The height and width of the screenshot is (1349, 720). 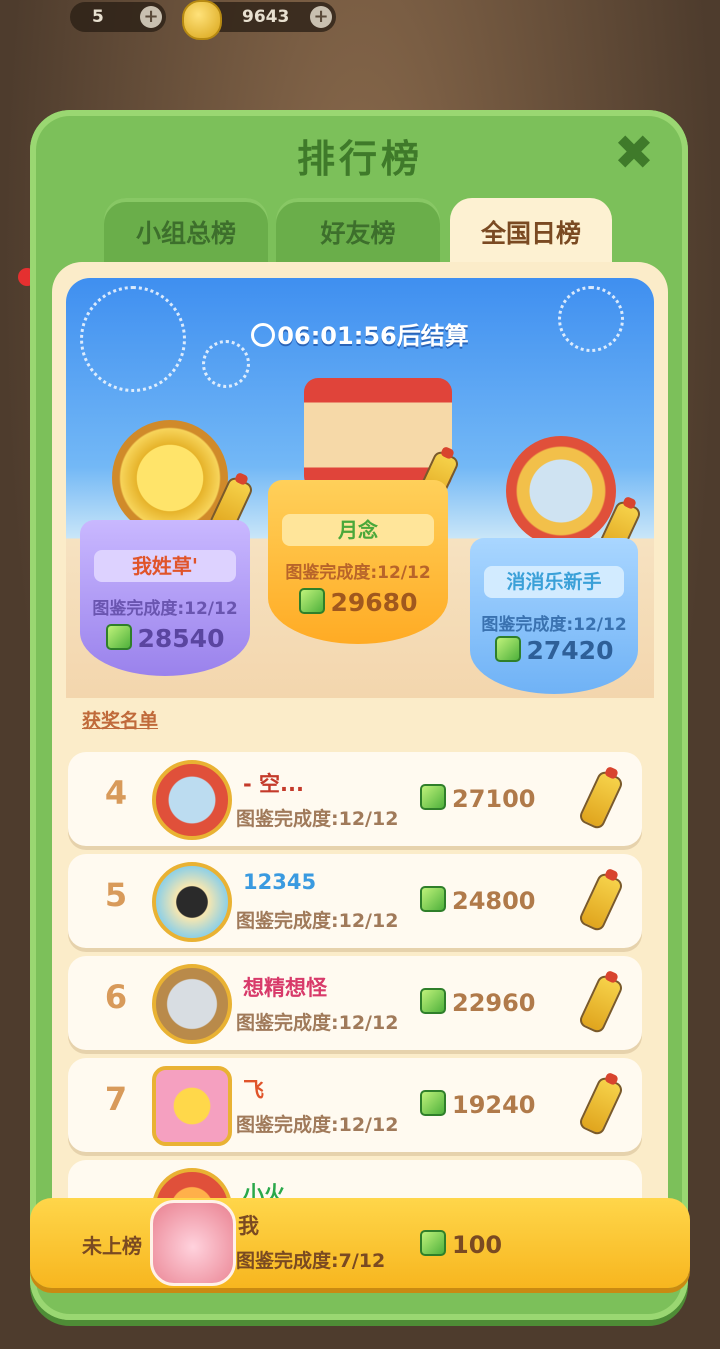 I want to click on second-place-score: 28540, so click(x=181, y=638).